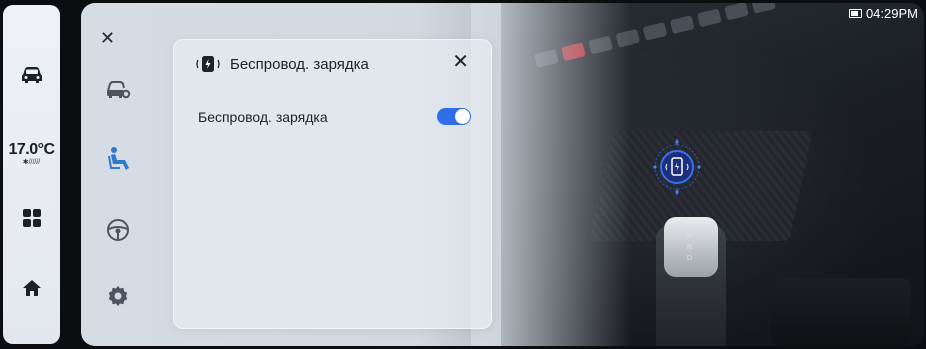 This screenshot has width=926, height=349. I want to click on clock: 04:29PM, so click(891, 13).